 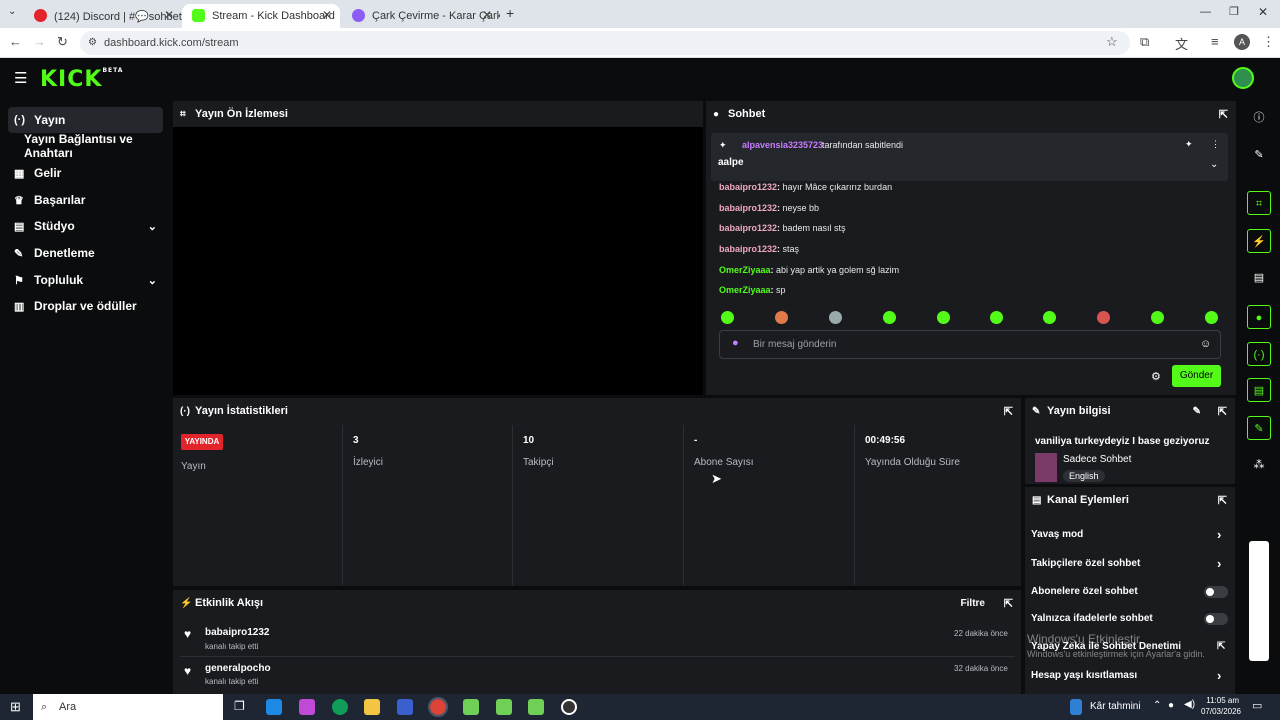 What do you see at coordinates (85, 306) in the screenshot?
I see `sidebar-item-droplar: ▥ Droplar ve ödüller` at bounding box center [85, 306].